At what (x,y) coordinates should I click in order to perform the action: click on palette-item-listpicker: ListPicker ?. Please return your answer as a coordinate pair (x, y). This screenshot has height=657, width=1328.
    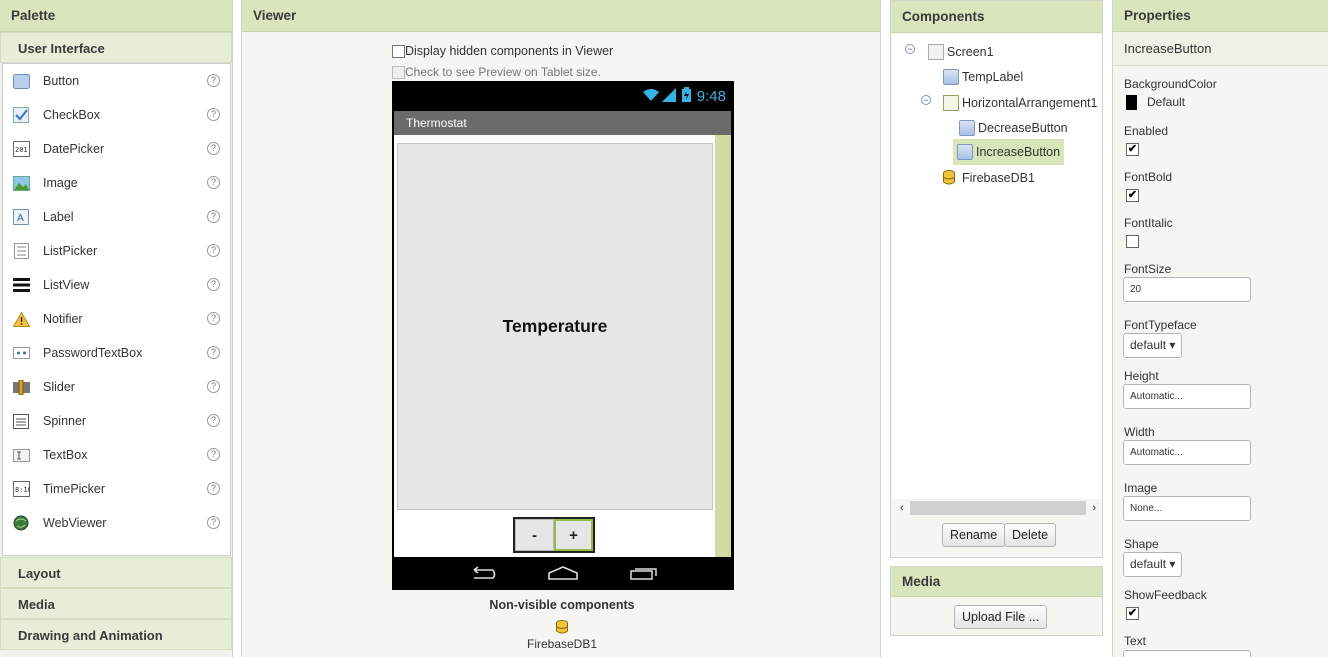
    Looking at the image, I should click on (116, 251).